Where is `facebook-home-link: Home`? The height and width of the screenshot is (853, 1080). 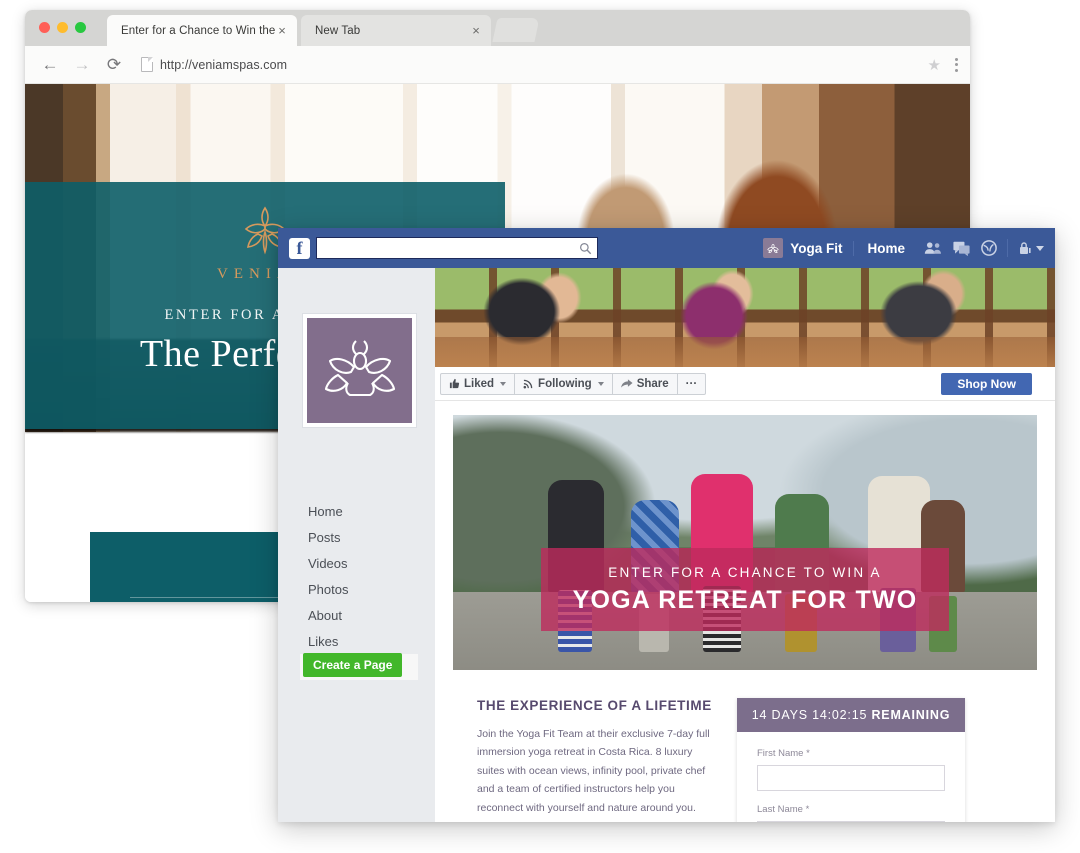
facebook-home-link: Home is located at coordinates (885, 248).